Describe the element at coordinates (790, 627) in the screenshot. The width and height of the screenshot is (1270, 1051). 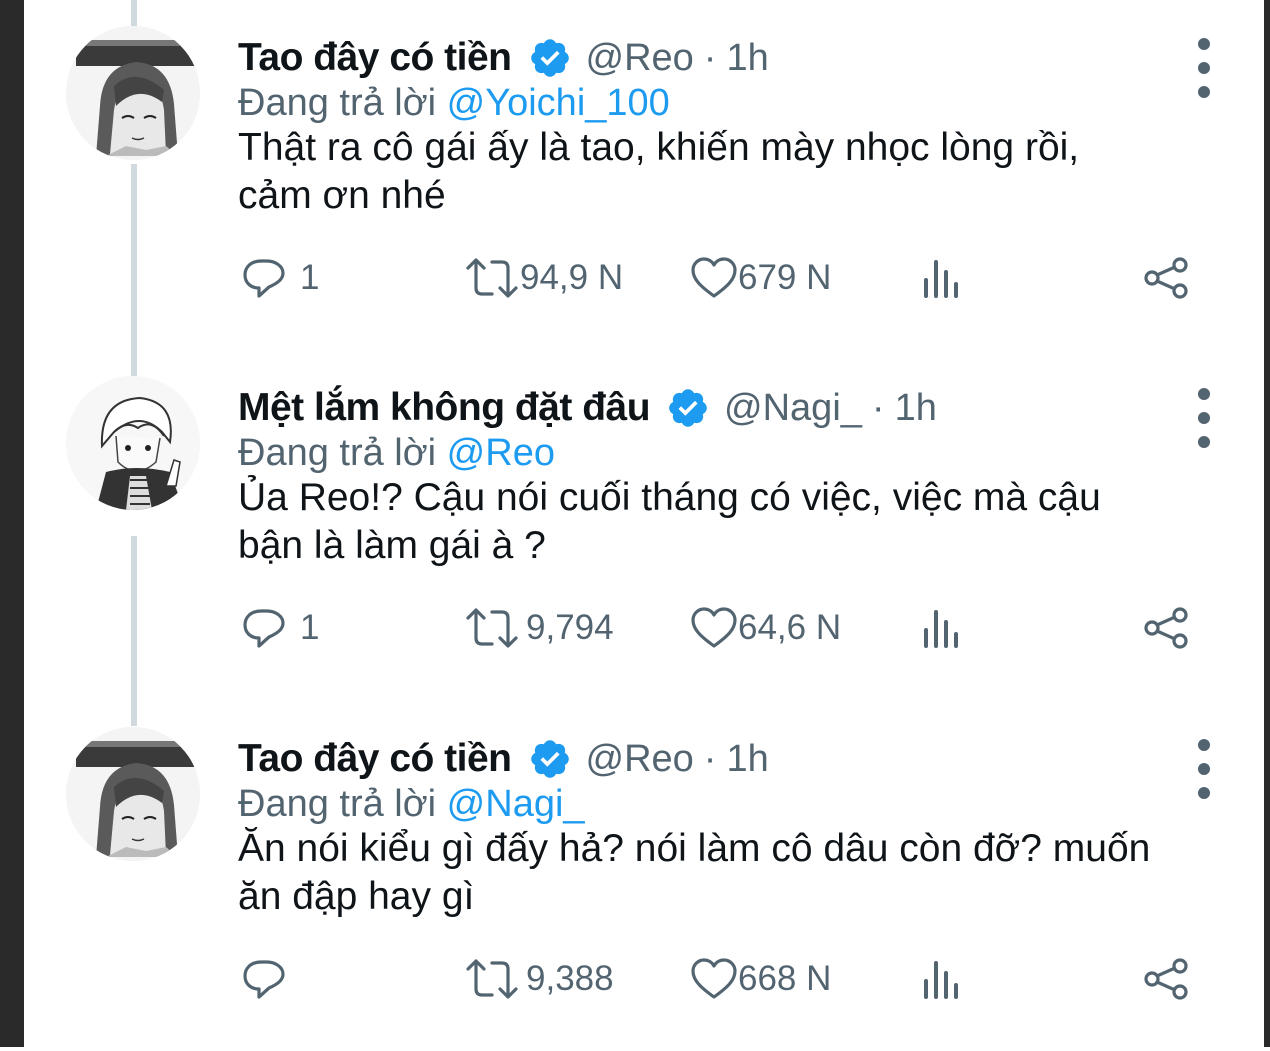
I see `like-count: 64,6 N` at that location.